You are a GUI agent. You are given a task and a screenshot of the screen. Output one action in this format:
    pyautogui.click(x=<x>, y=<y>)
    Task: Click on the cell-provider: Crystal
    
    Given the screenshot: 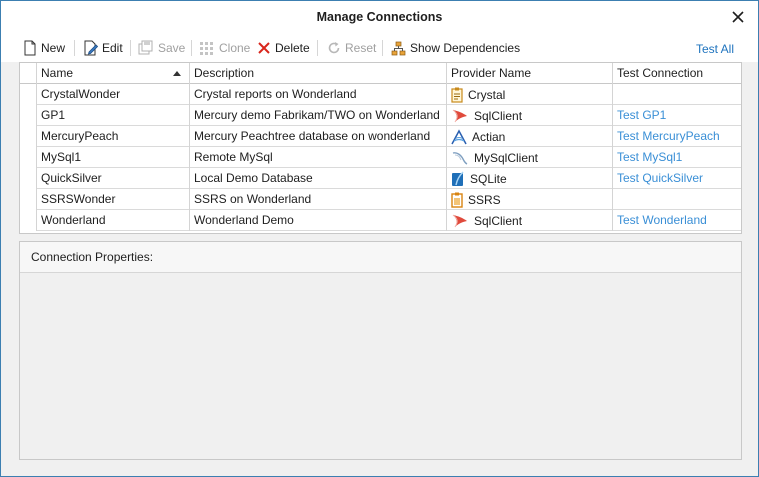 What is the action you would take?
    pyautogui.click(x=530, y=94)
    